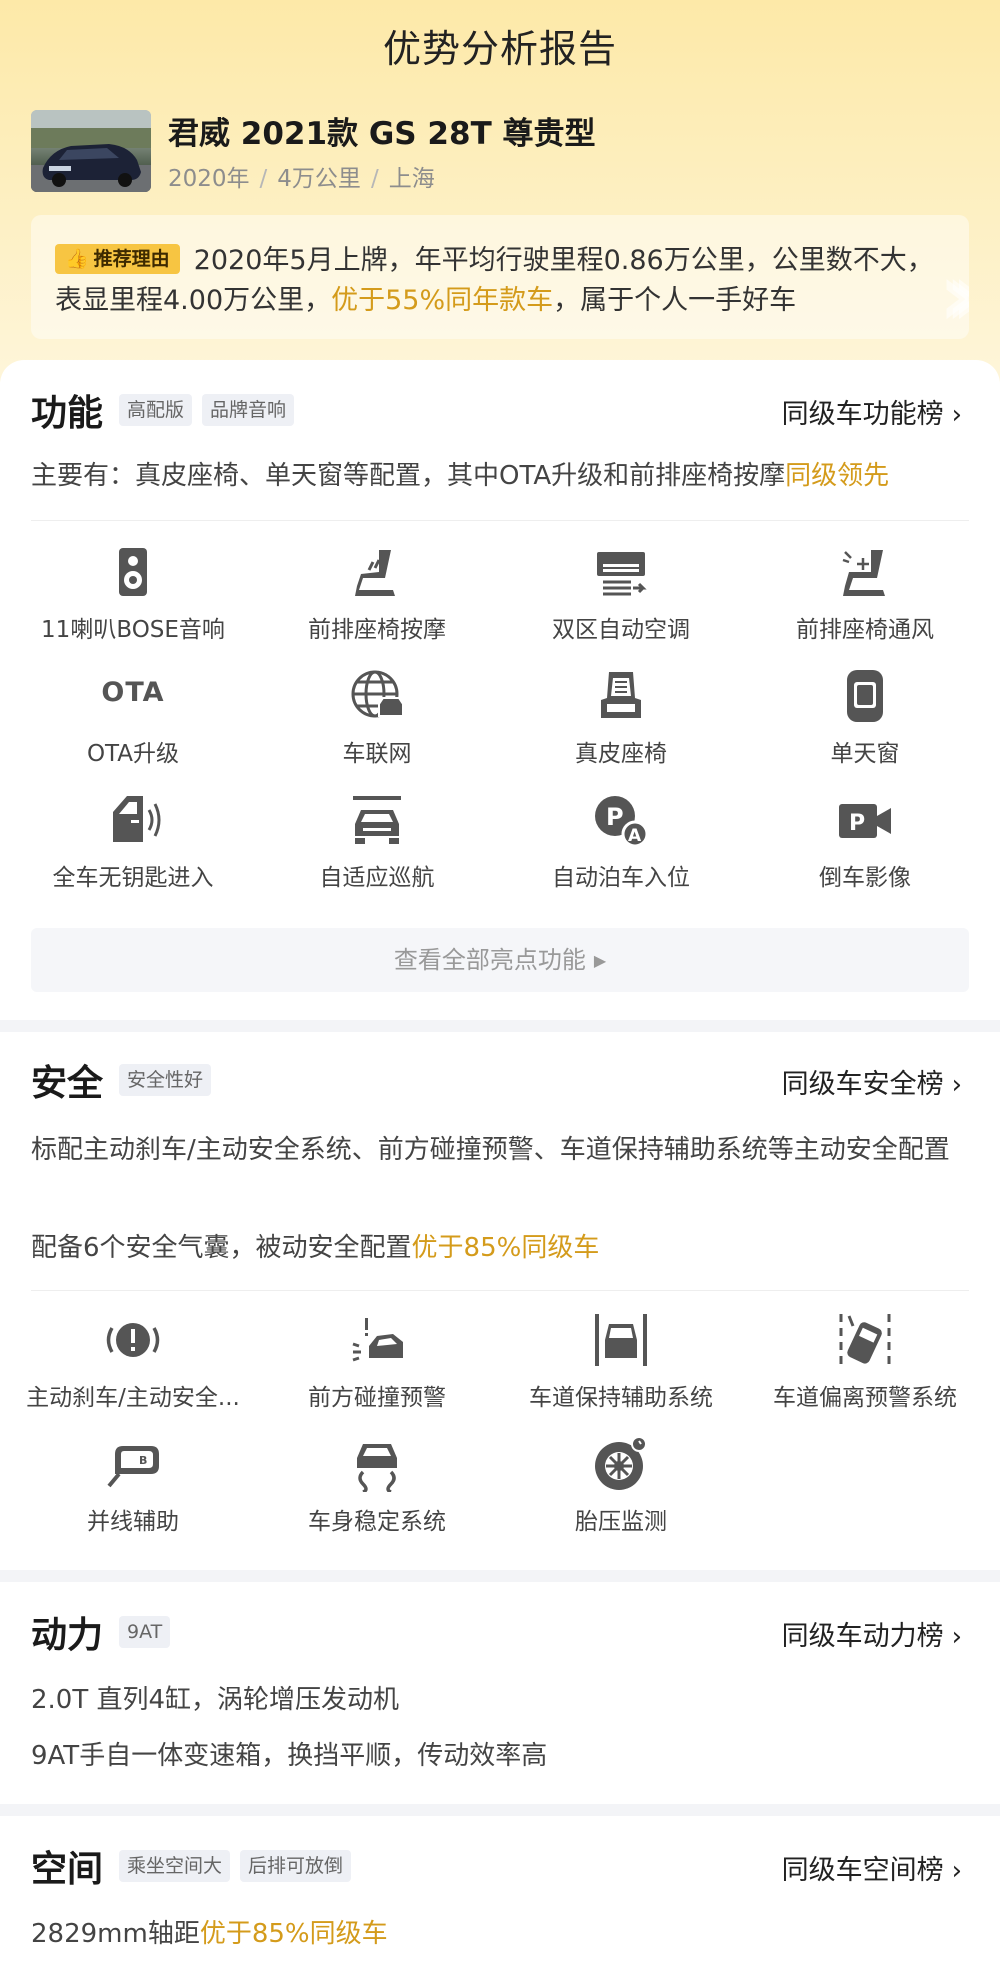 The height and width of the screenshot is (1966, 1000). I want to click on feature-label: 单天窗, so click(865, 754).